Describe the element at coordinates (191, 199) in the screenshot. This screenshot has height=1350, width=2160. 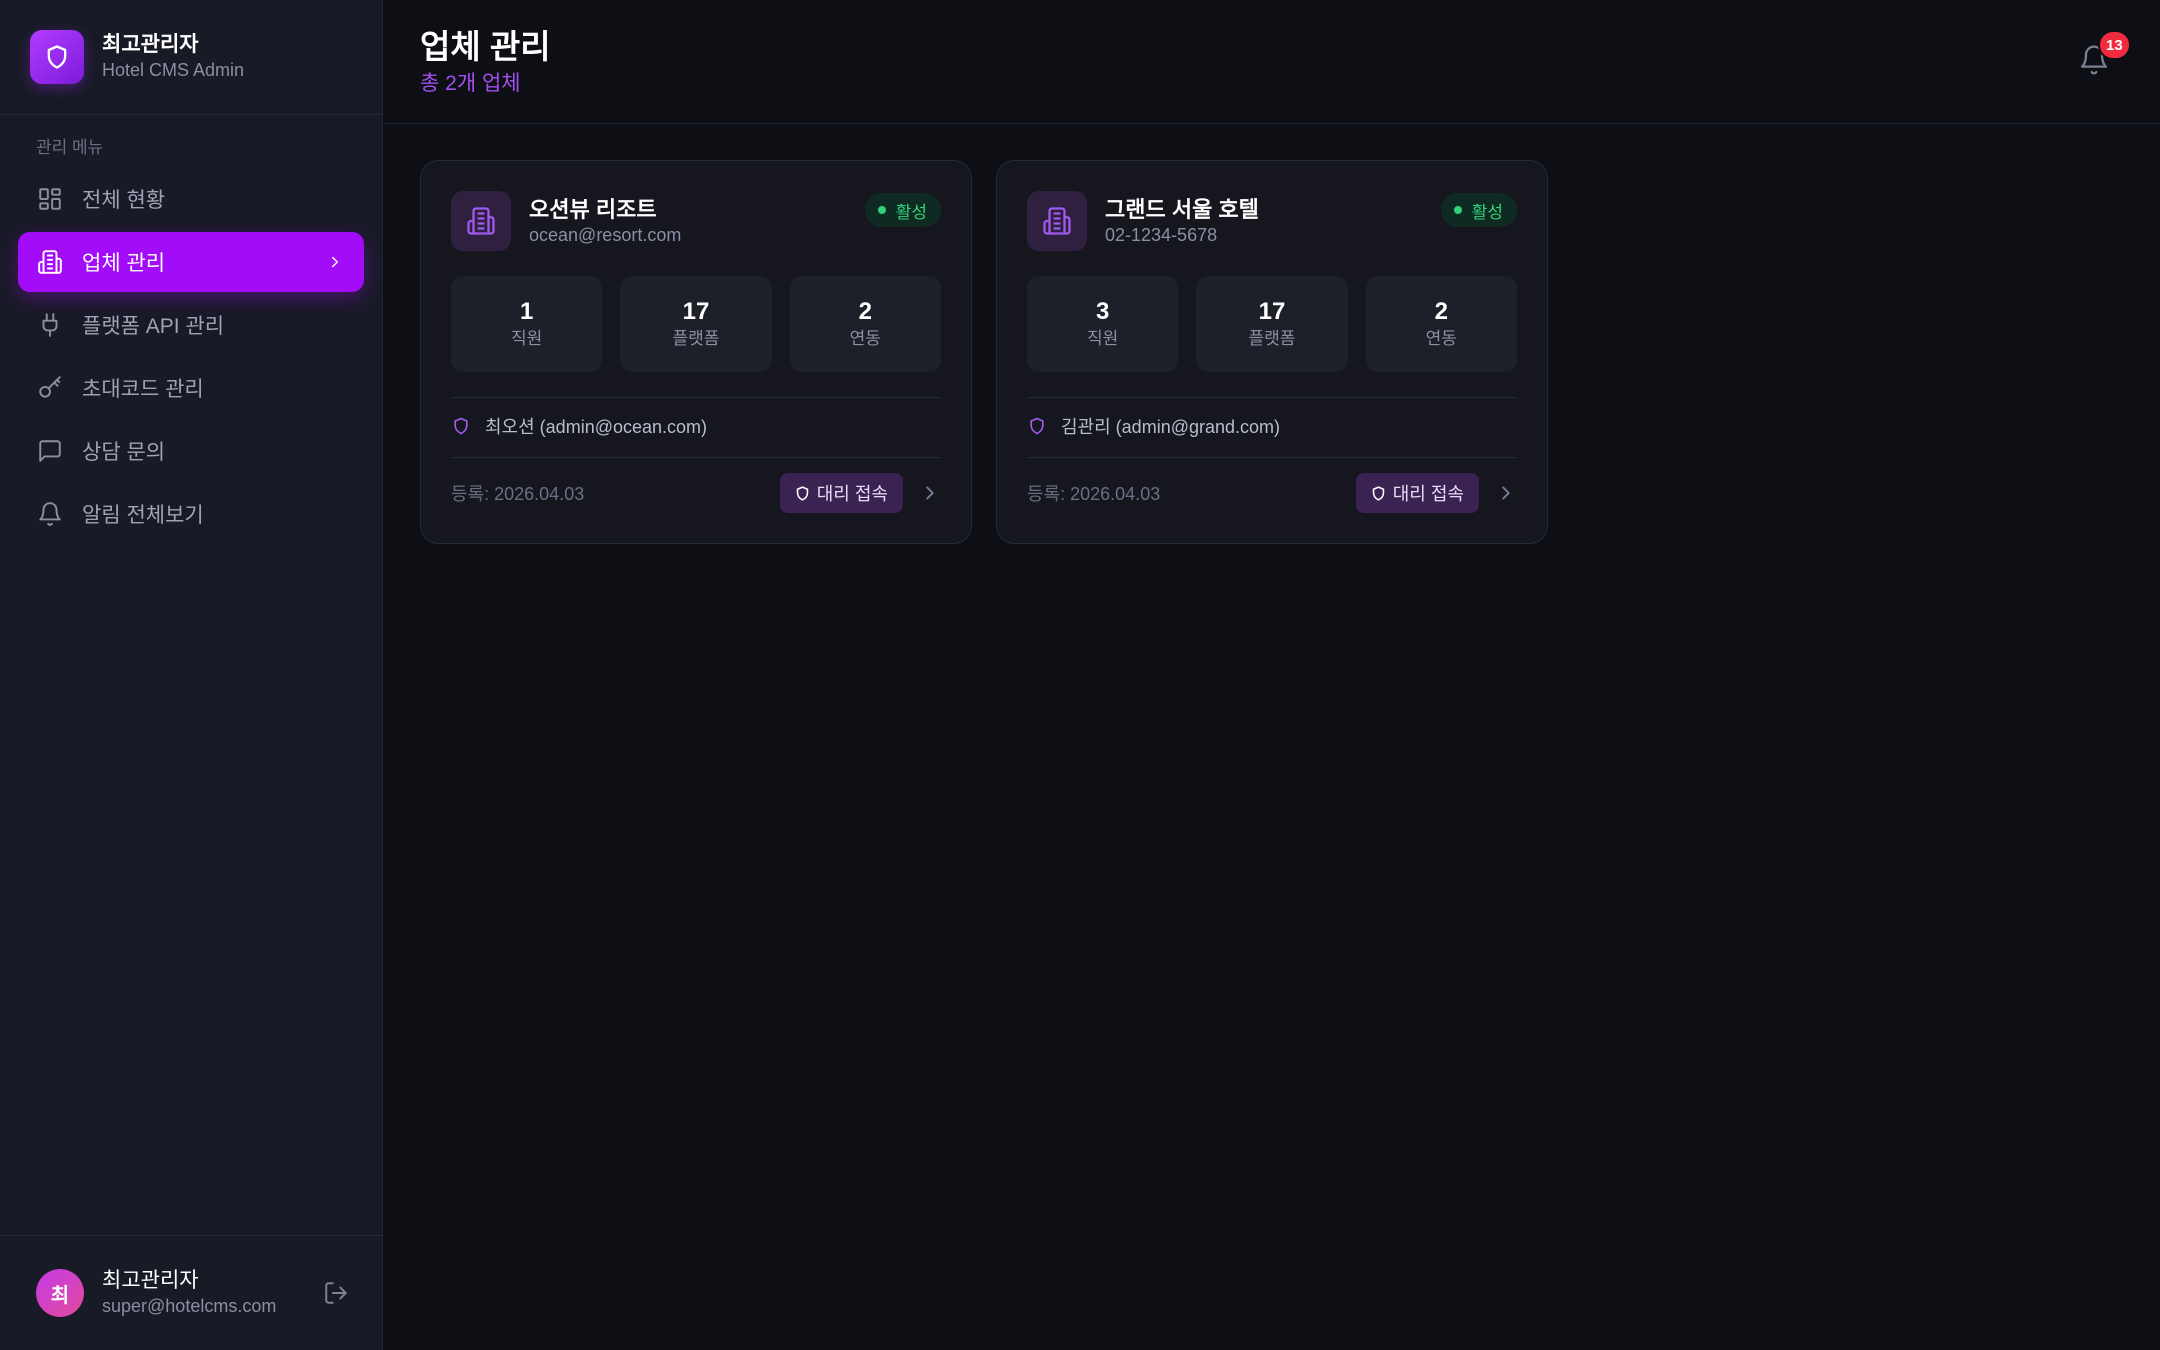
I see `sidebar-item-dashboard: 전체 현황` at that location.